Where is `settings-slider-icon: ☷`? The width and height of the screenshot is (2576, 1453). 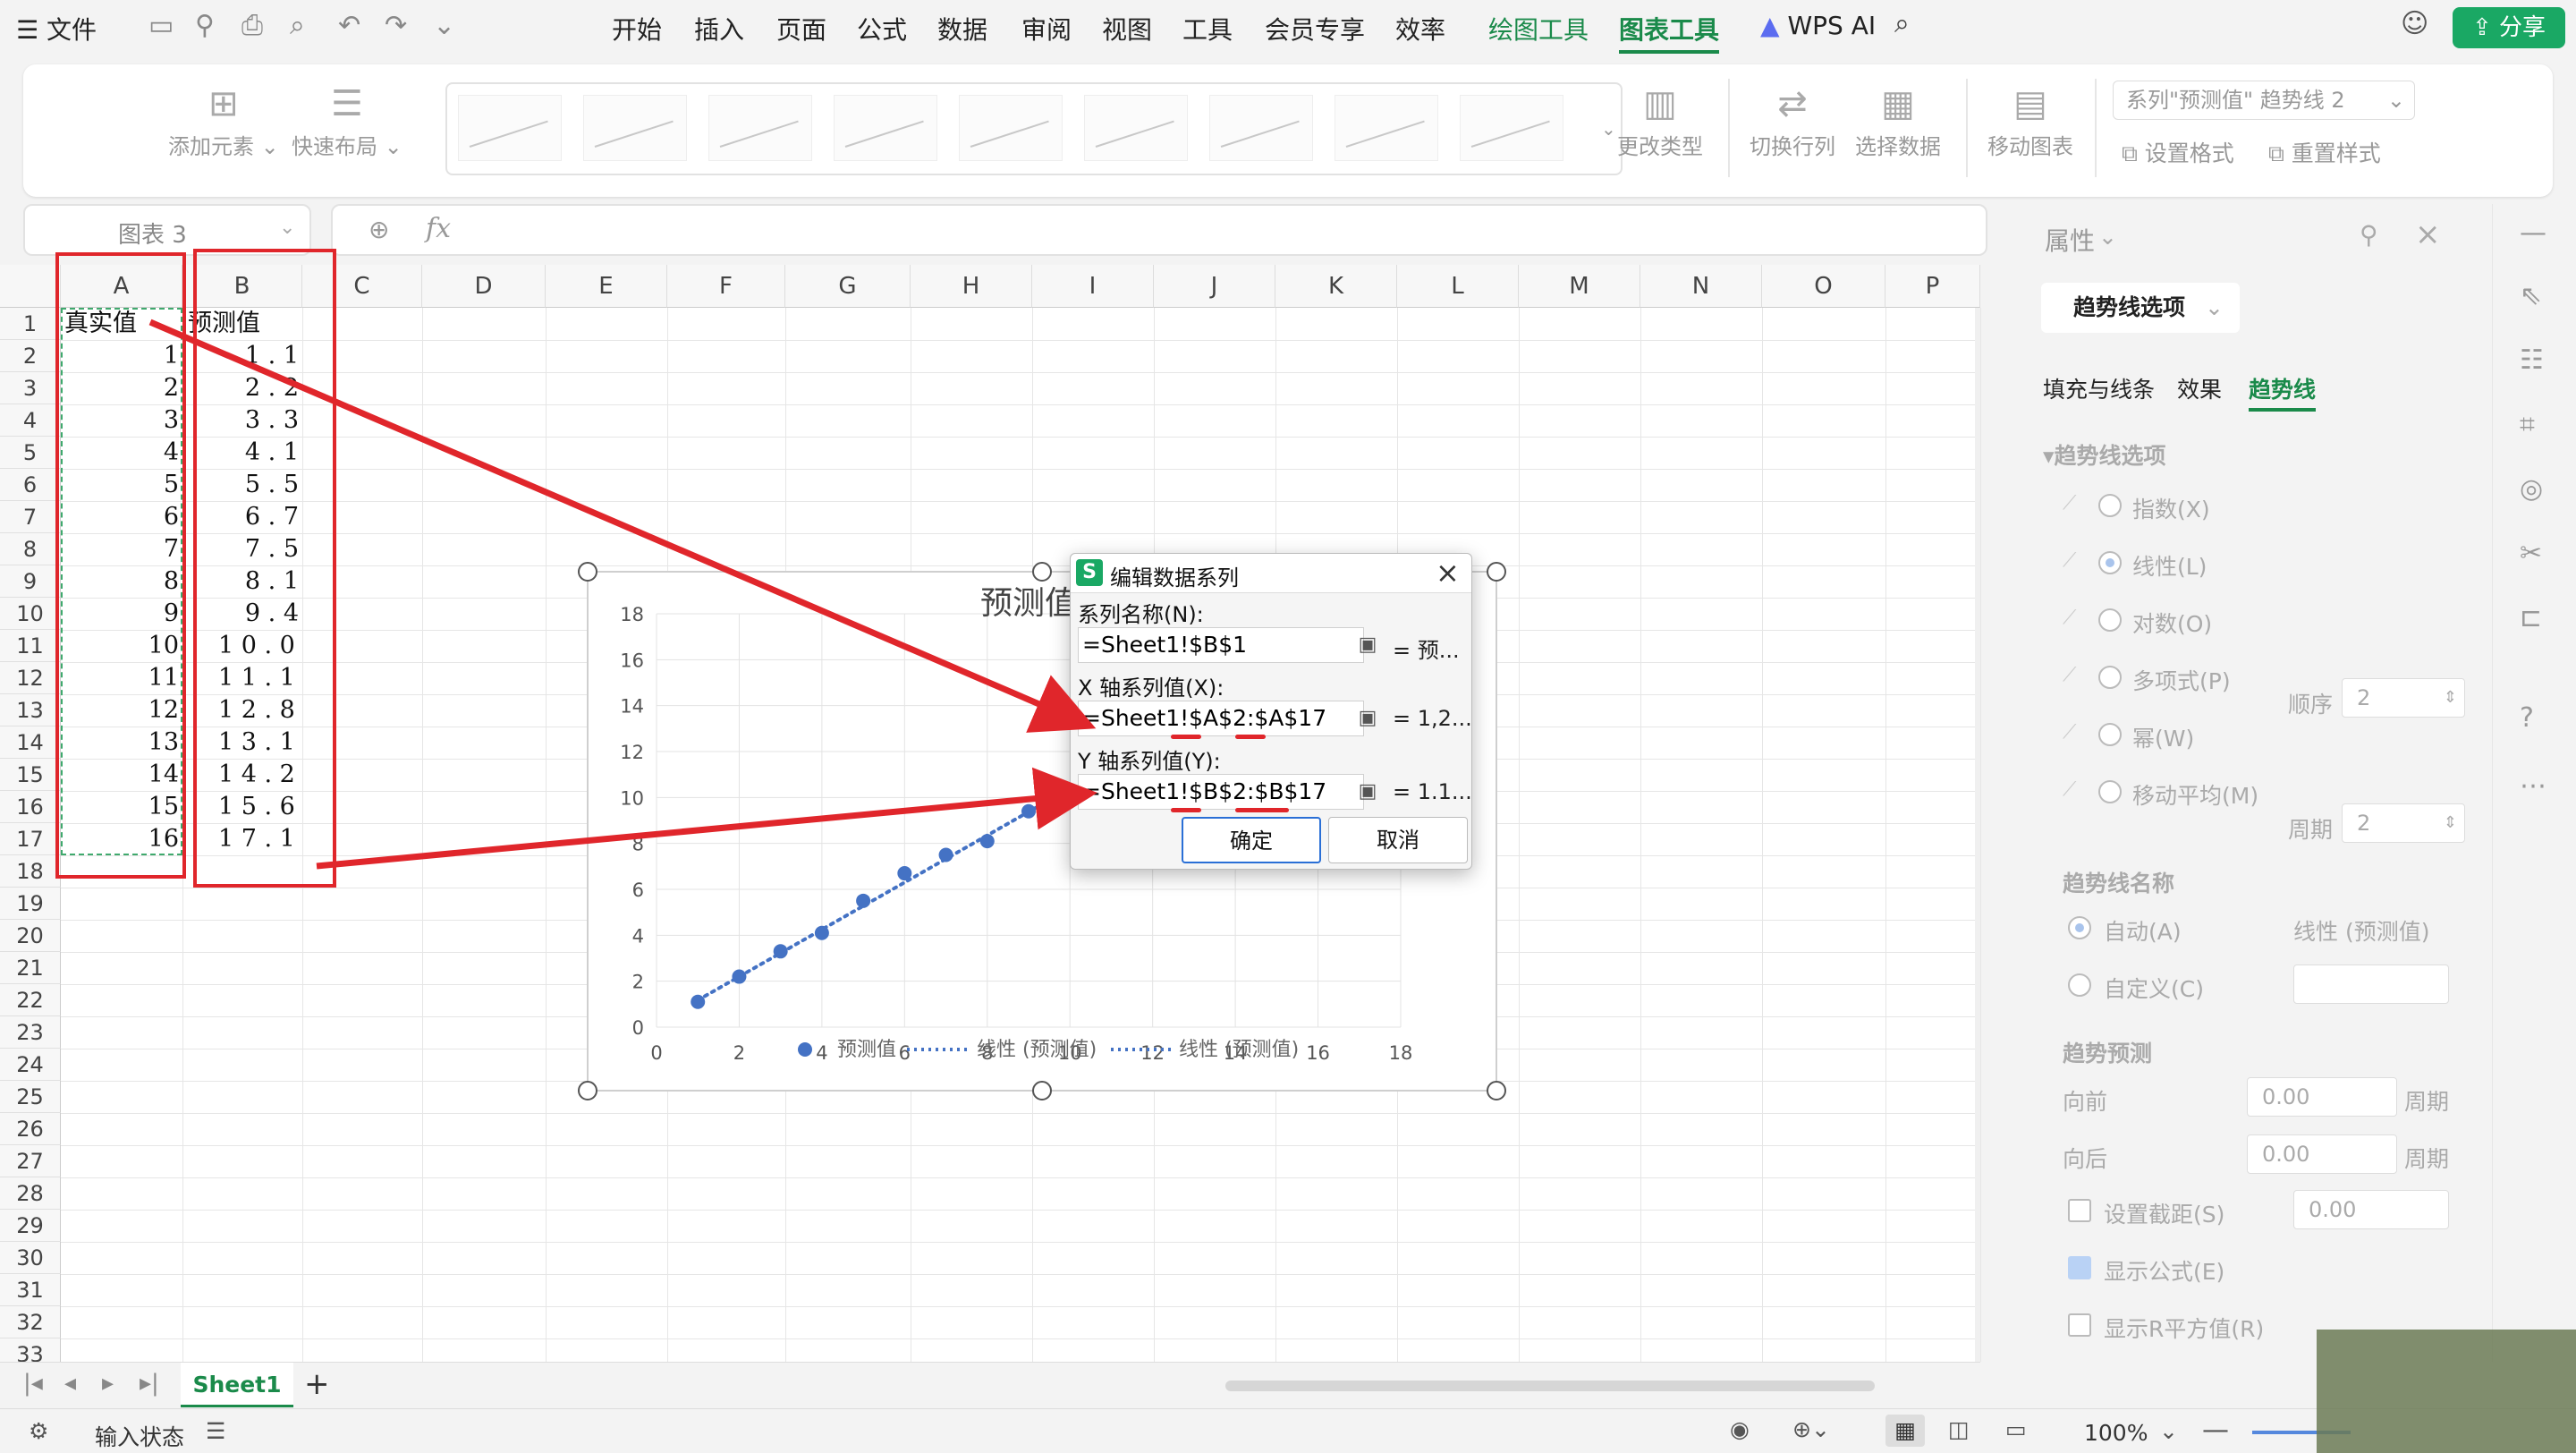
settings-slider-icon: ☷ is located at coordinates (2532, 360).